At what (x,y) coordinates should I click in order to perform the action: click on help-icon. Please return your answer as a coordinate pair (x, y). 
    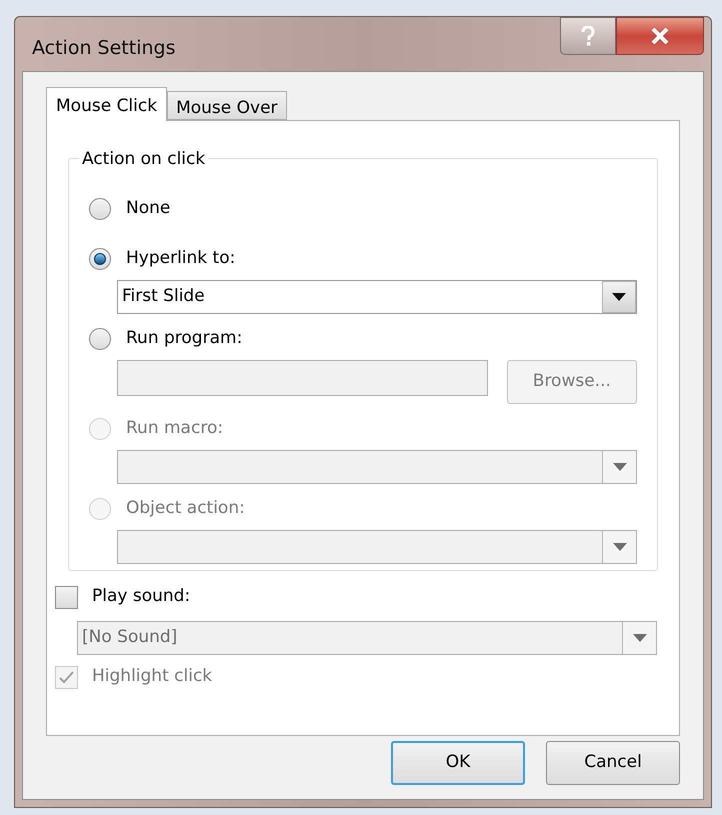
    Looking at the image, I should click on (588, 36).